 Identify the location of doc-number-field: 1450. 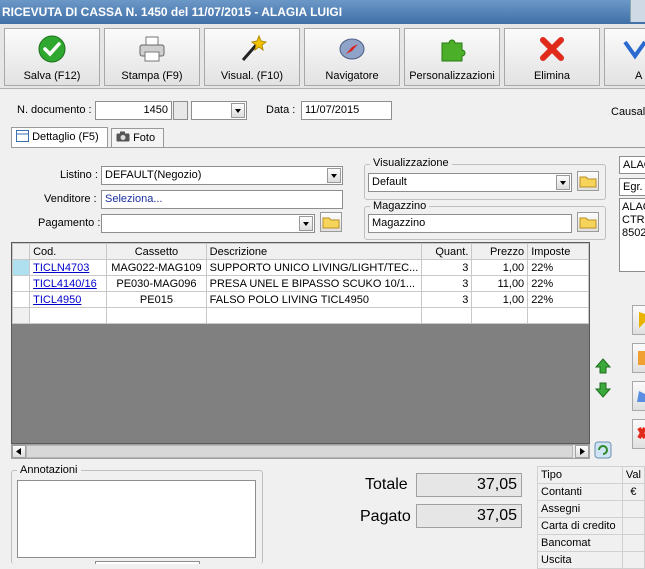
(133, 110).